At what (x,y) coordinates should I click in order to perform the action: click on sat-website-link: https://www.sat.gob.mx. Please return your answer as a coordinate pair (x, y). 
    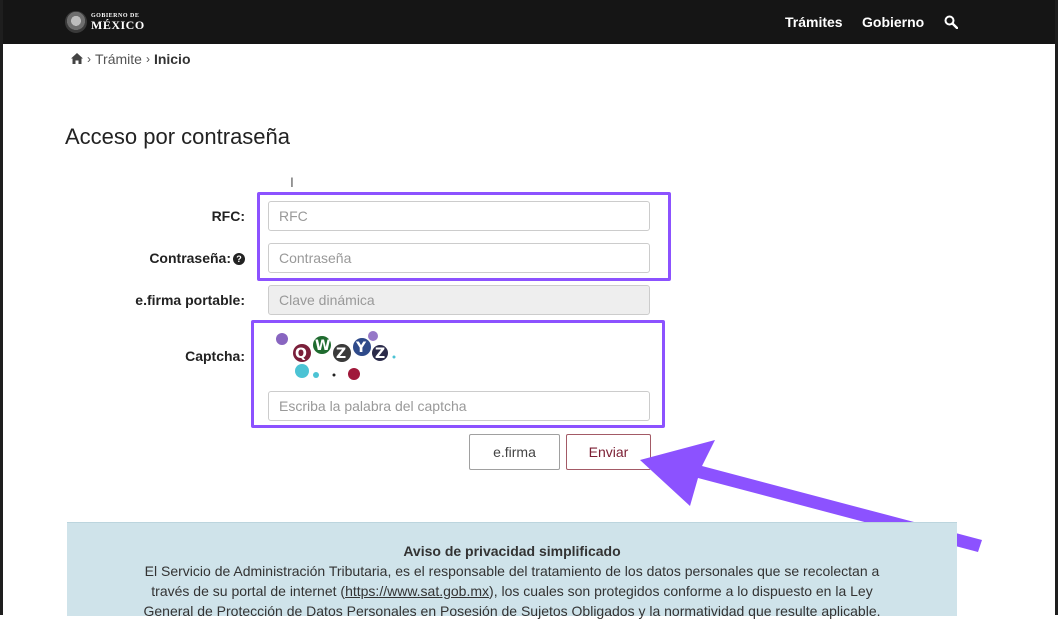
    Looking at the image, I should click on (417, 591).